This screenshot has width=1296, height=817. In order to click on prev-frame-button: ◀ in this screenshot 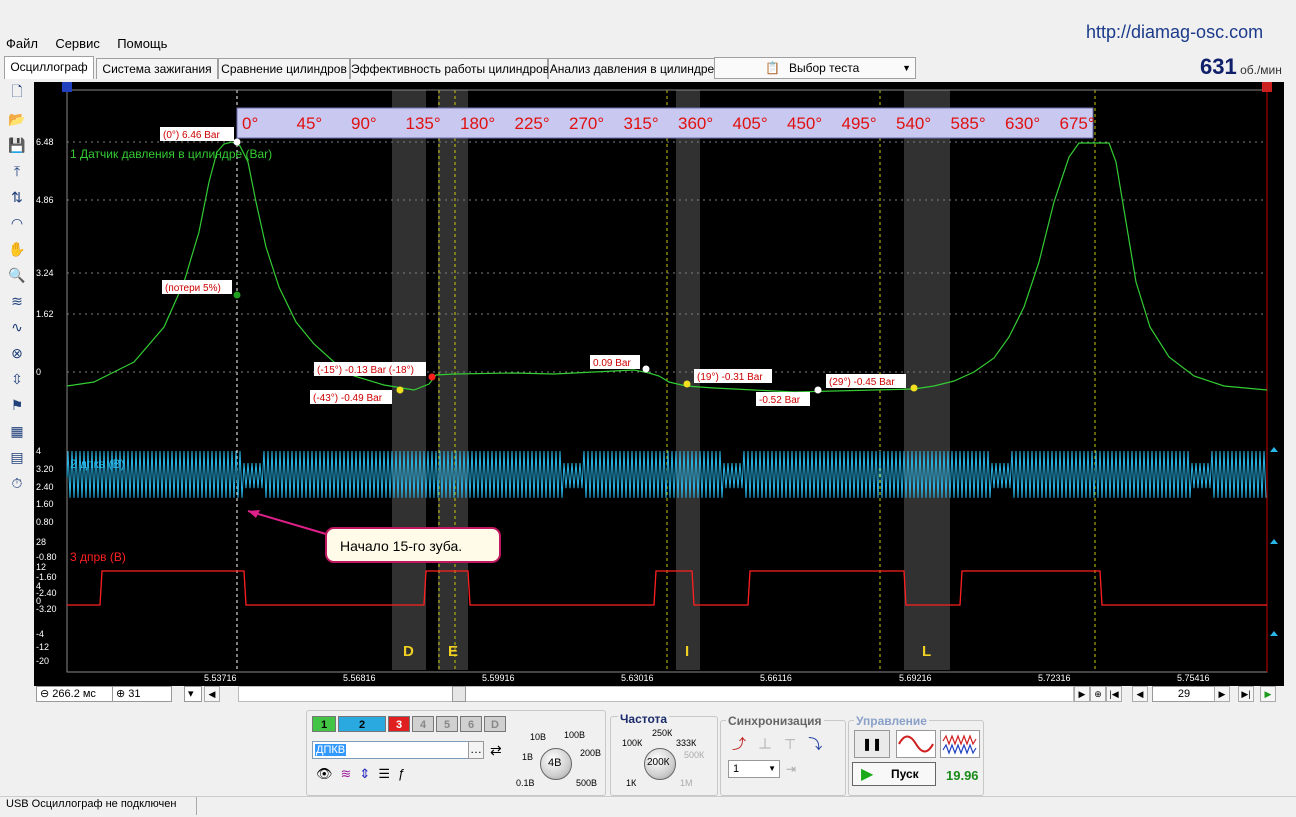, I will do `click(1140, 694)`.